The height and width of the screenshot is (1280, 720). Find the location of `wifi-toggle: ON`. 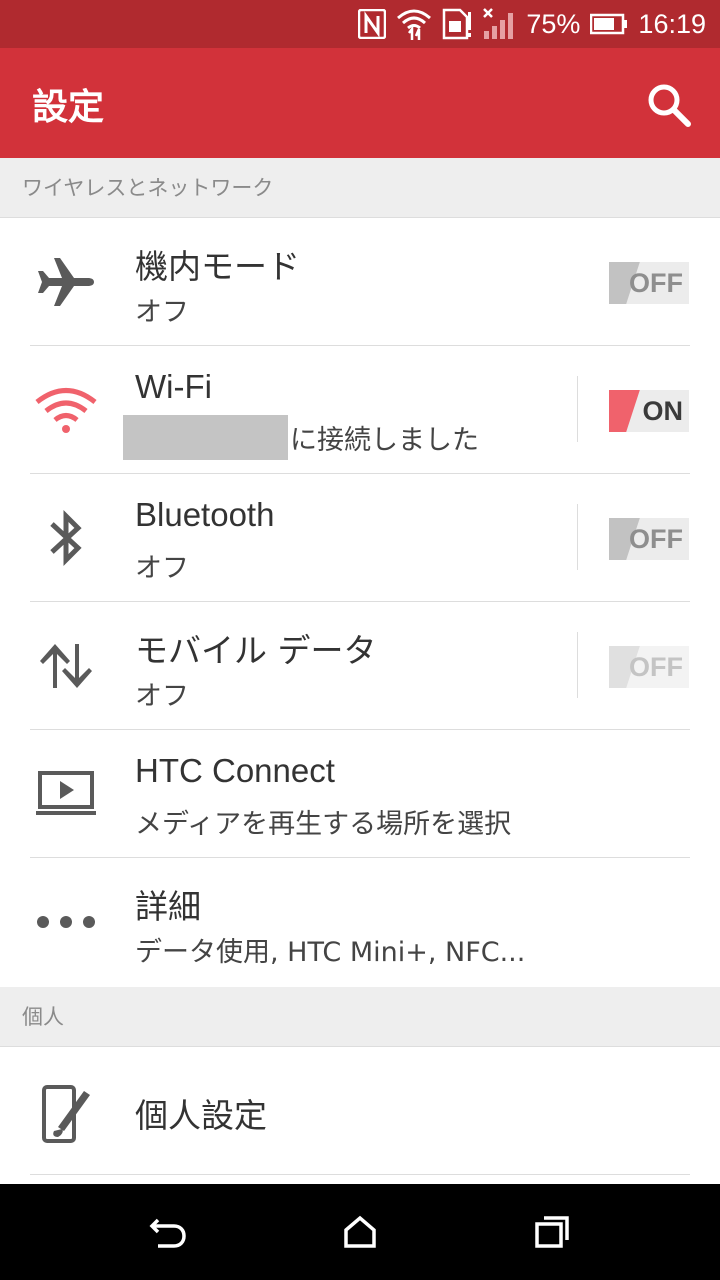

wifi-toggle: ON is located at coordinates (649, 411).